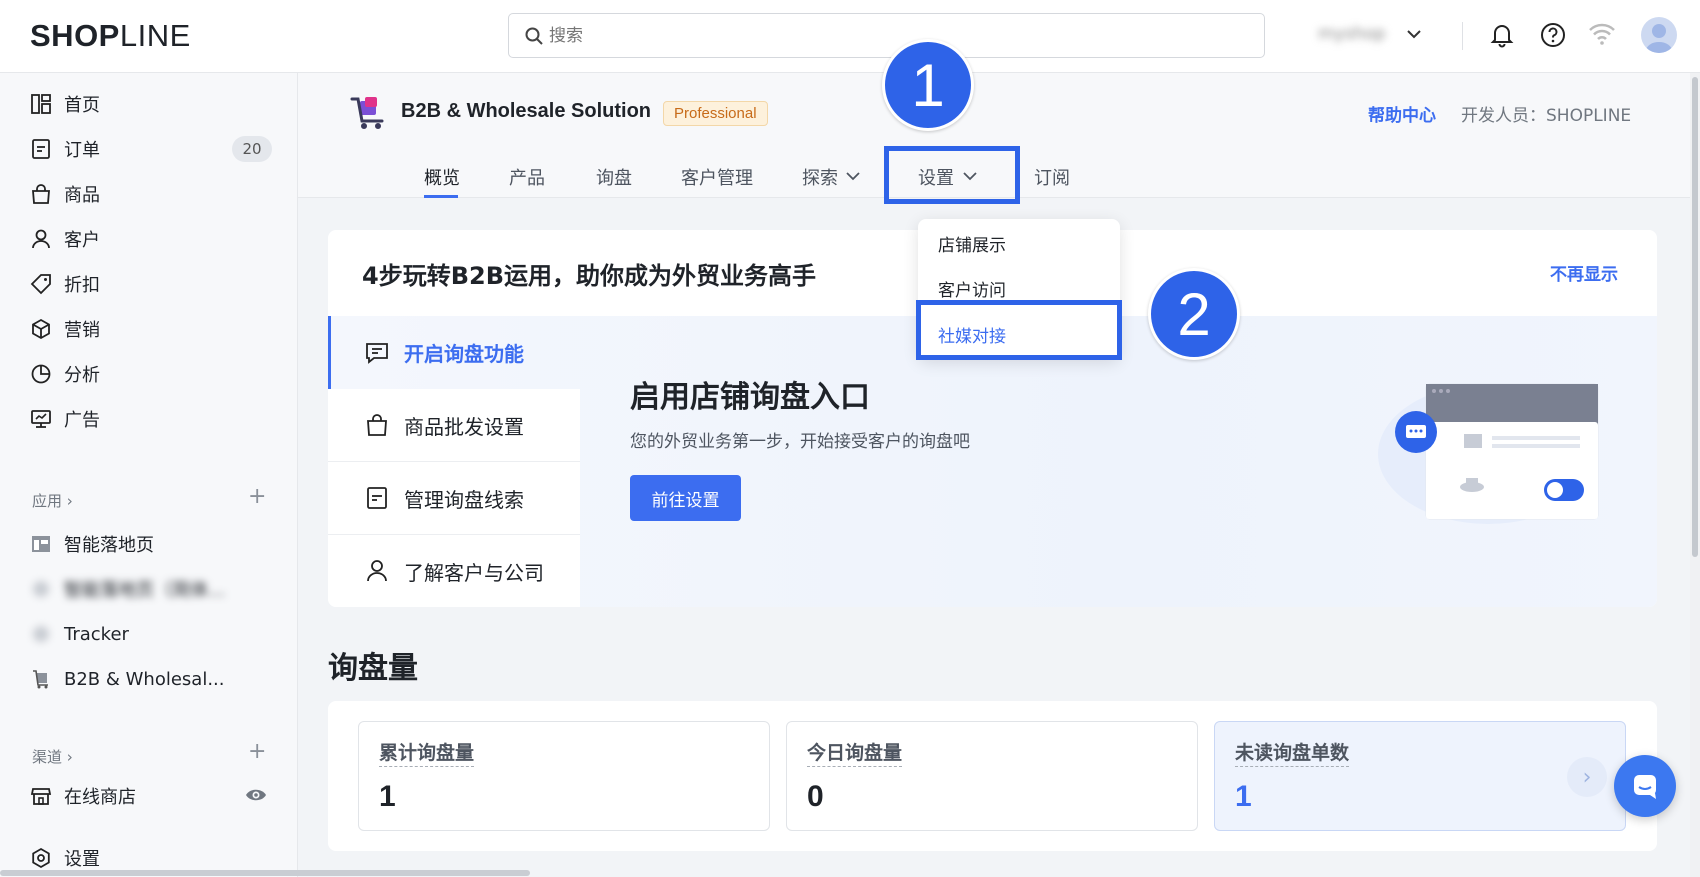 The image size is (1700, 877). I want to click on sidebar-item-label: 商品, so click(82, 195).